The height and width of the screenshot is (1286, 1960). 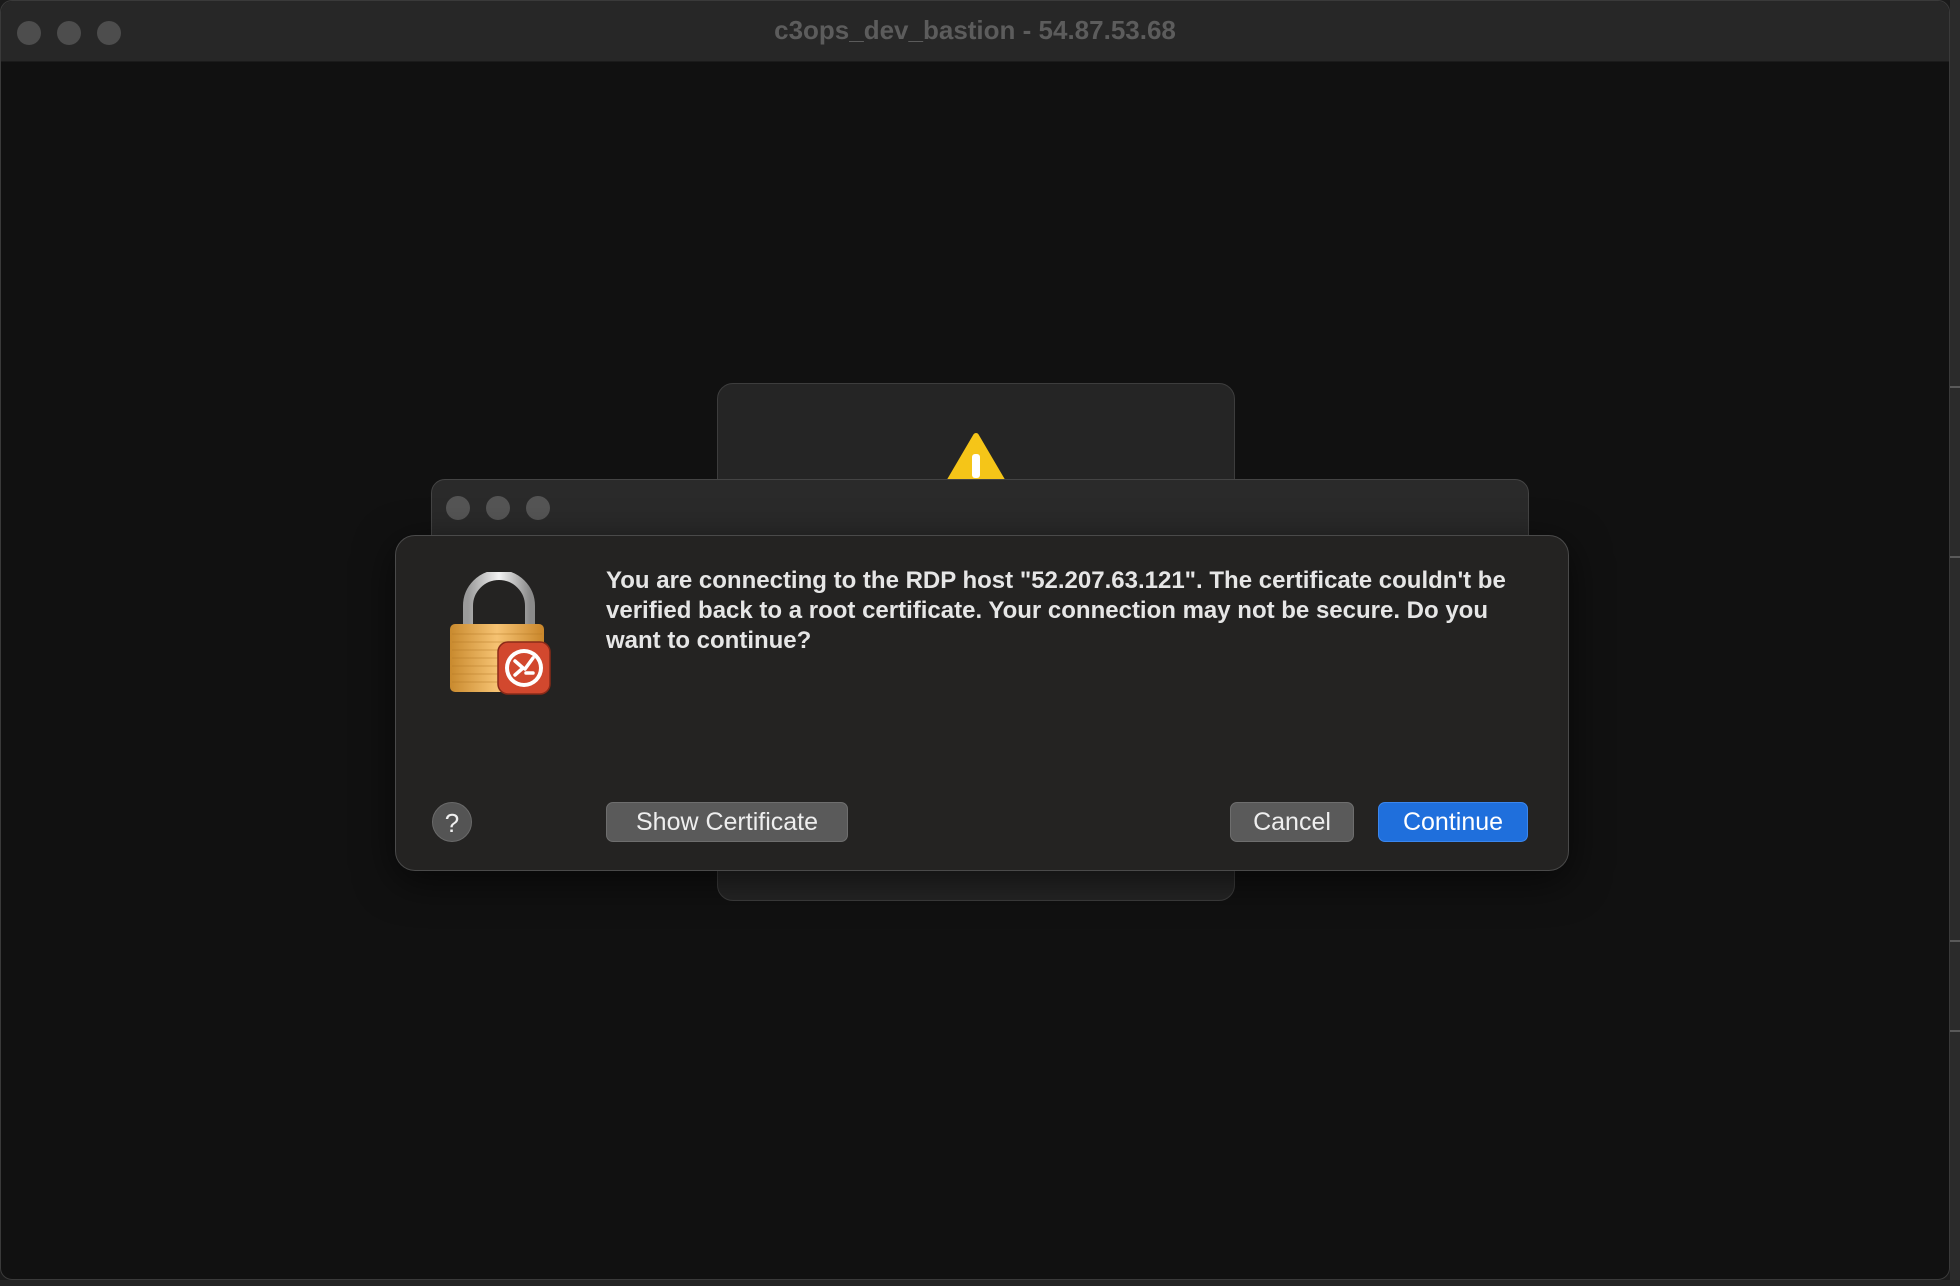 I want to click on background-bottom-edge, so click(x=980, y=1283).